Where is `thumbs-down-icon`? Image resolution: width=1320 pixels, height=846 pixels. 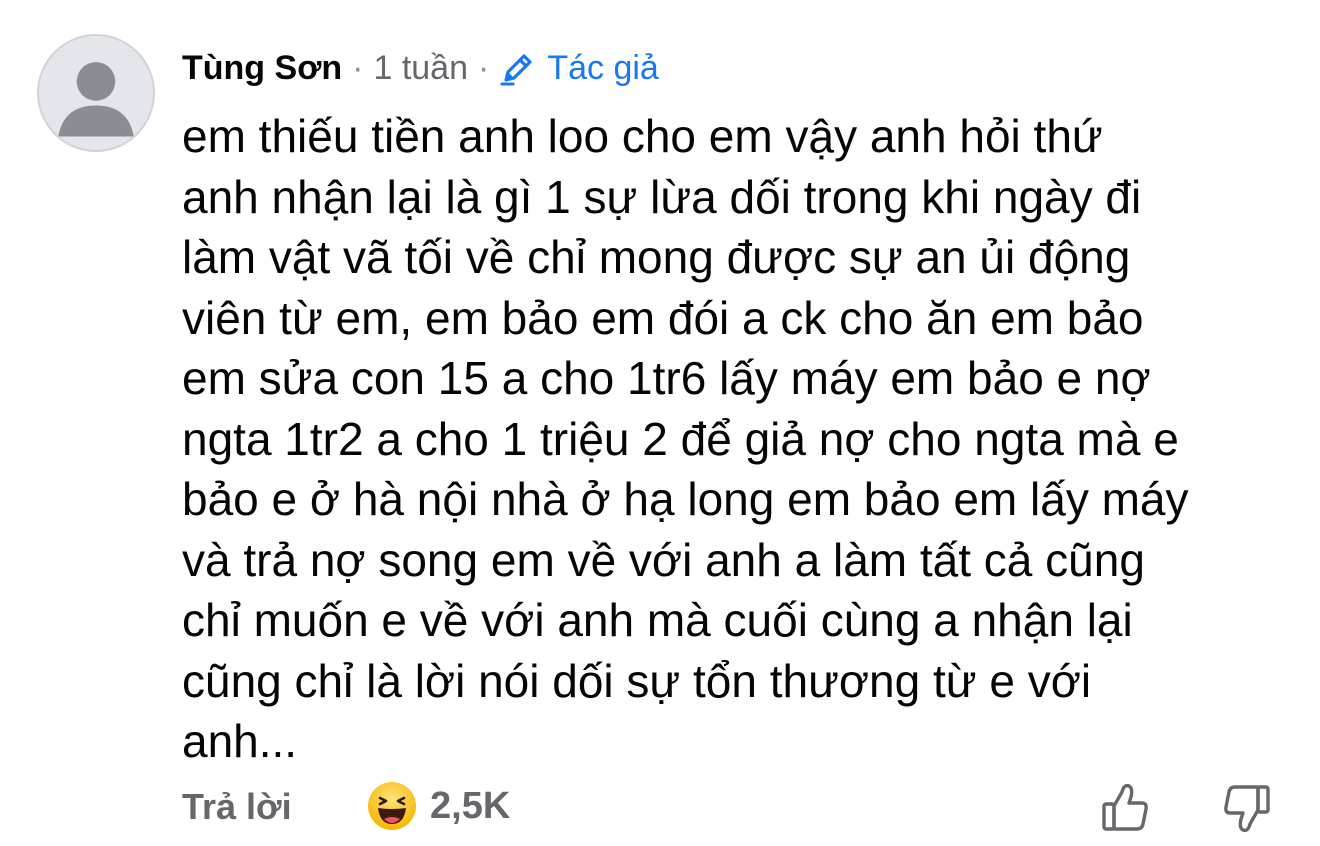
thumbs-down-icon is located at coordinates (1247, 809).